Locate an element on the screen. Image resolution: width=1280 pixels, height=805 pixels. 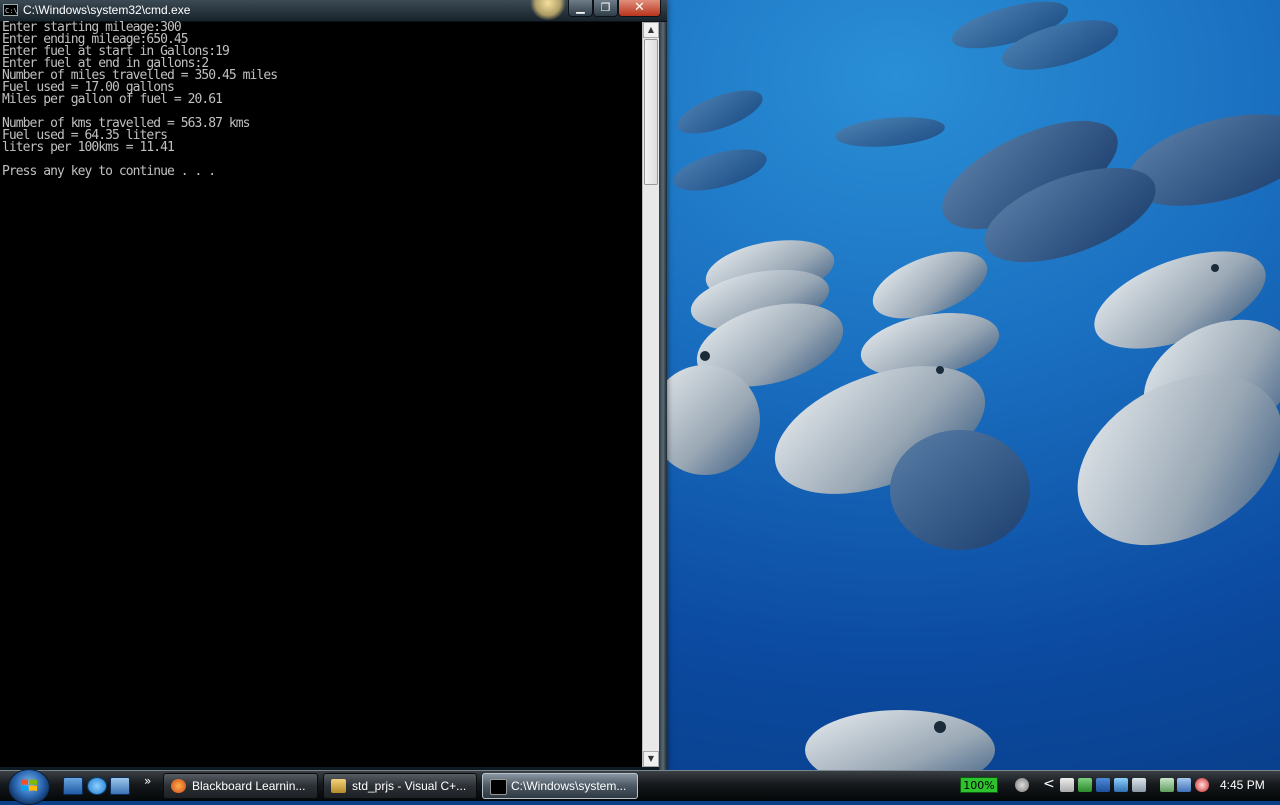
sync-icon is located at coordinates (1022, 785).